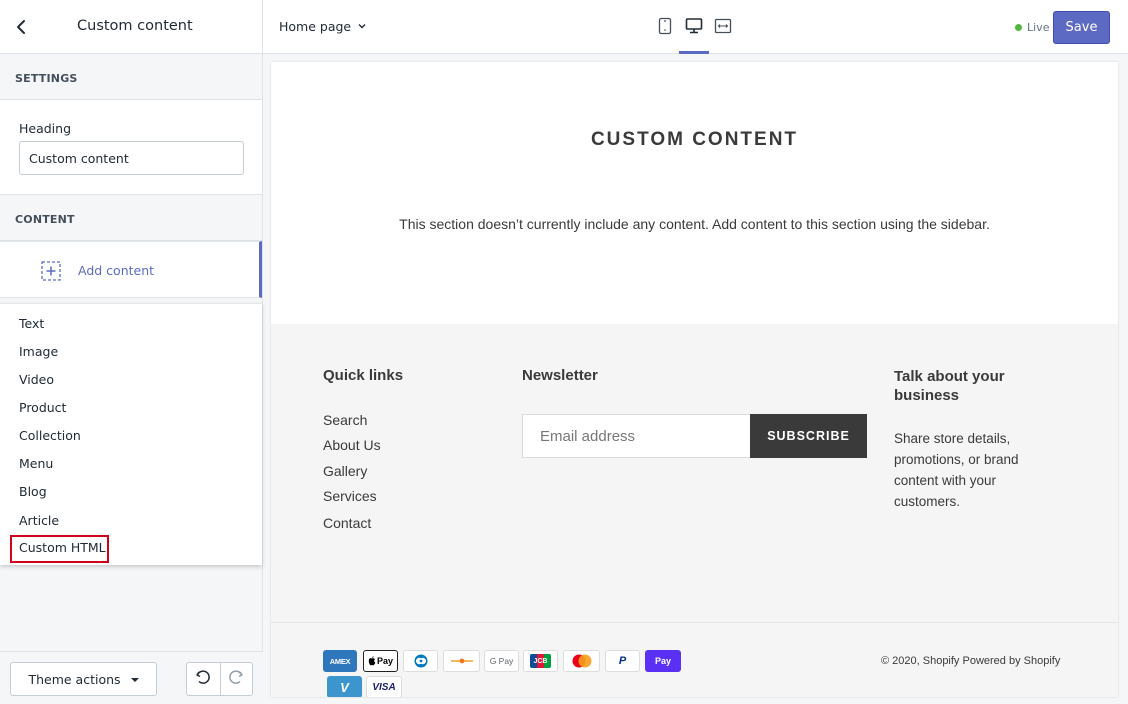 This screenshot has height=704, width=1128. I want to click on content-section-heading: CONTENT, so click(131, 218).